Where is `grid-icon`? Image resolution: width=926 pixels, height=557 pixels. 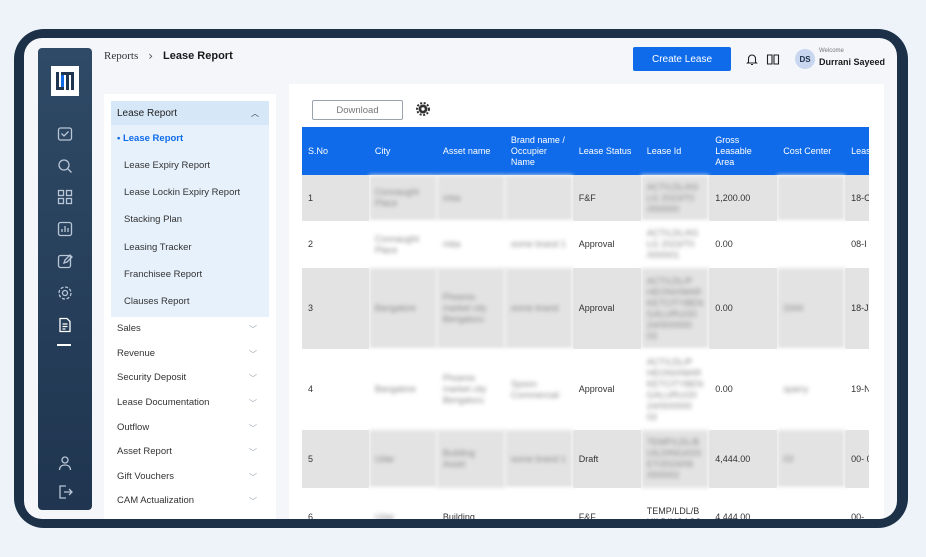
grid-icon is located at coordinates (65, 197).